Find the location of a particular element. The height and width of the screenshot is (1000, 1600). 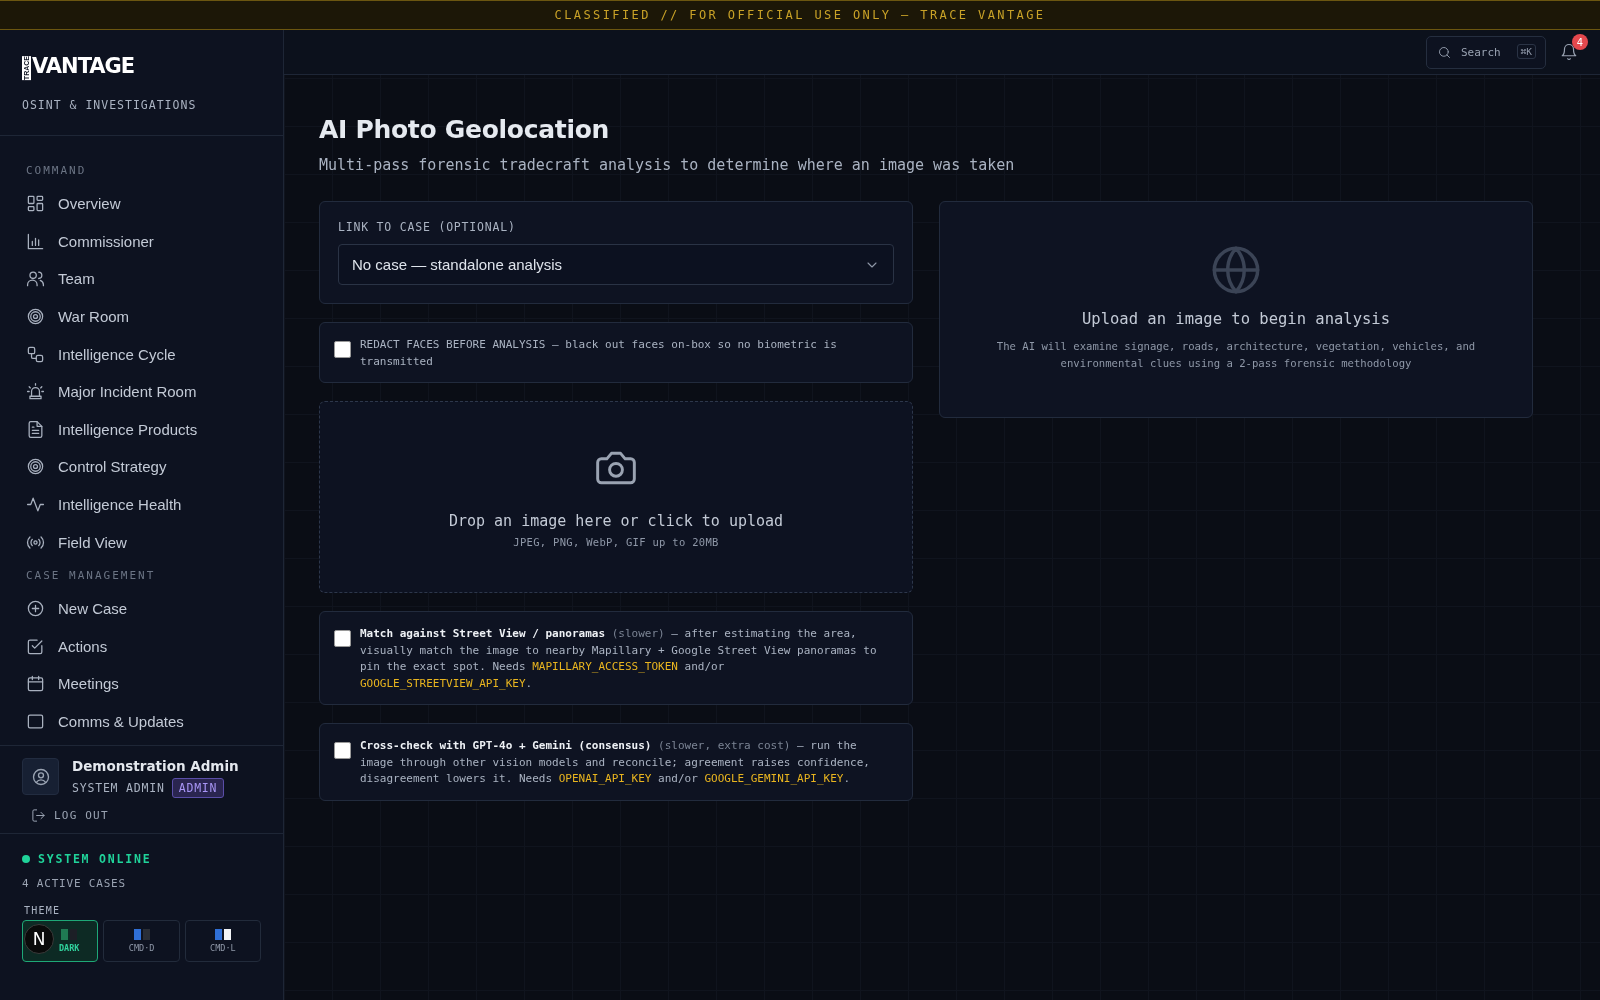

grid-icon is located at coordinates (35, 204).